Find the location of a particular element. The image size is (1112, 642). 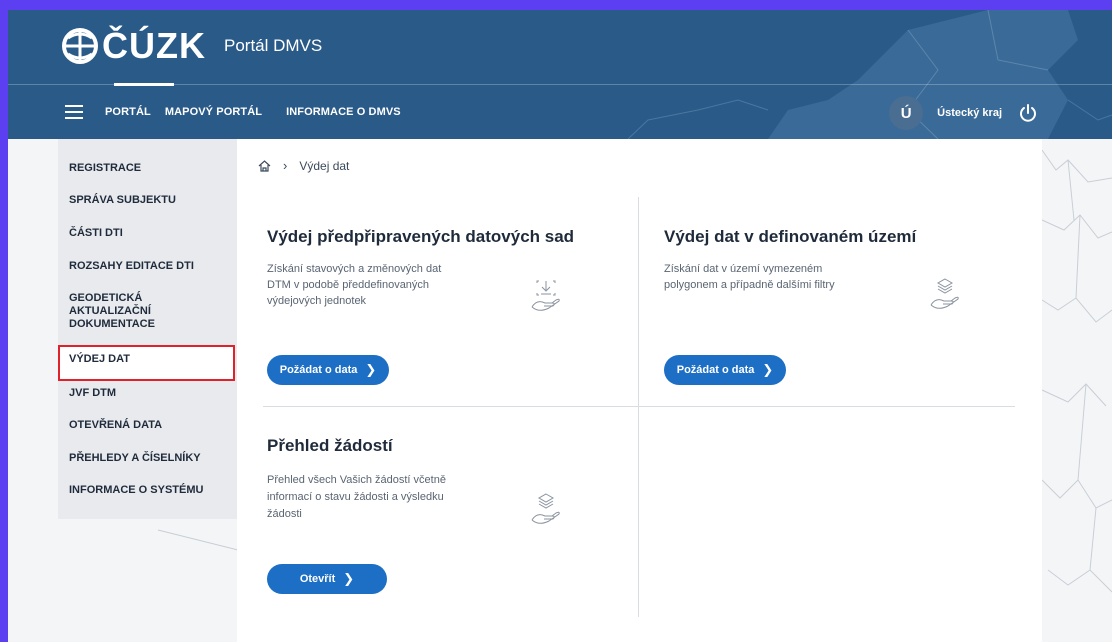

card-description-line: Získání stavových a změnových dat is located at coordinates (354, 269).